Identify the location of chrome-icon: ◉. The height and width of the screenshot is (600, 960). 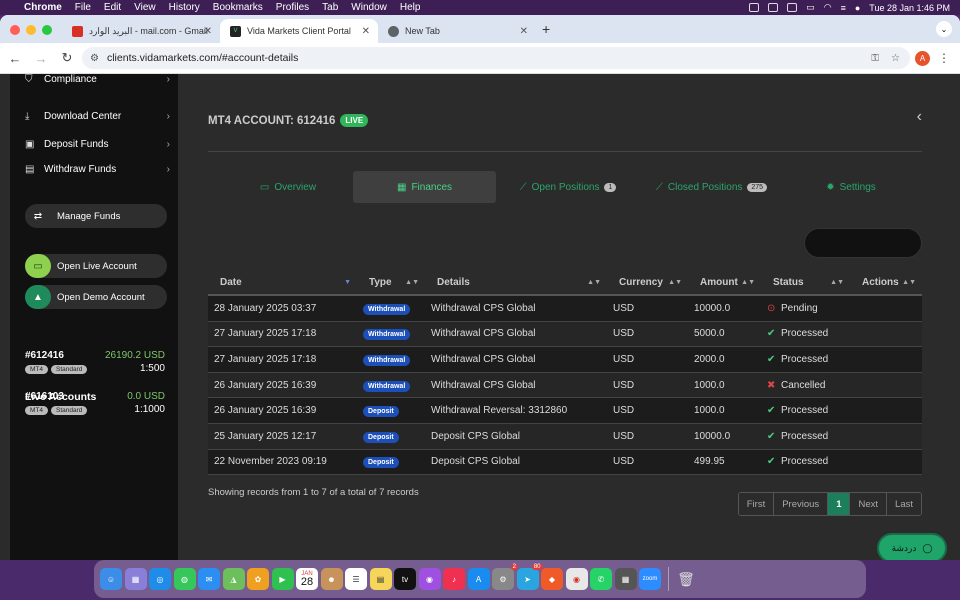
(576, 579).